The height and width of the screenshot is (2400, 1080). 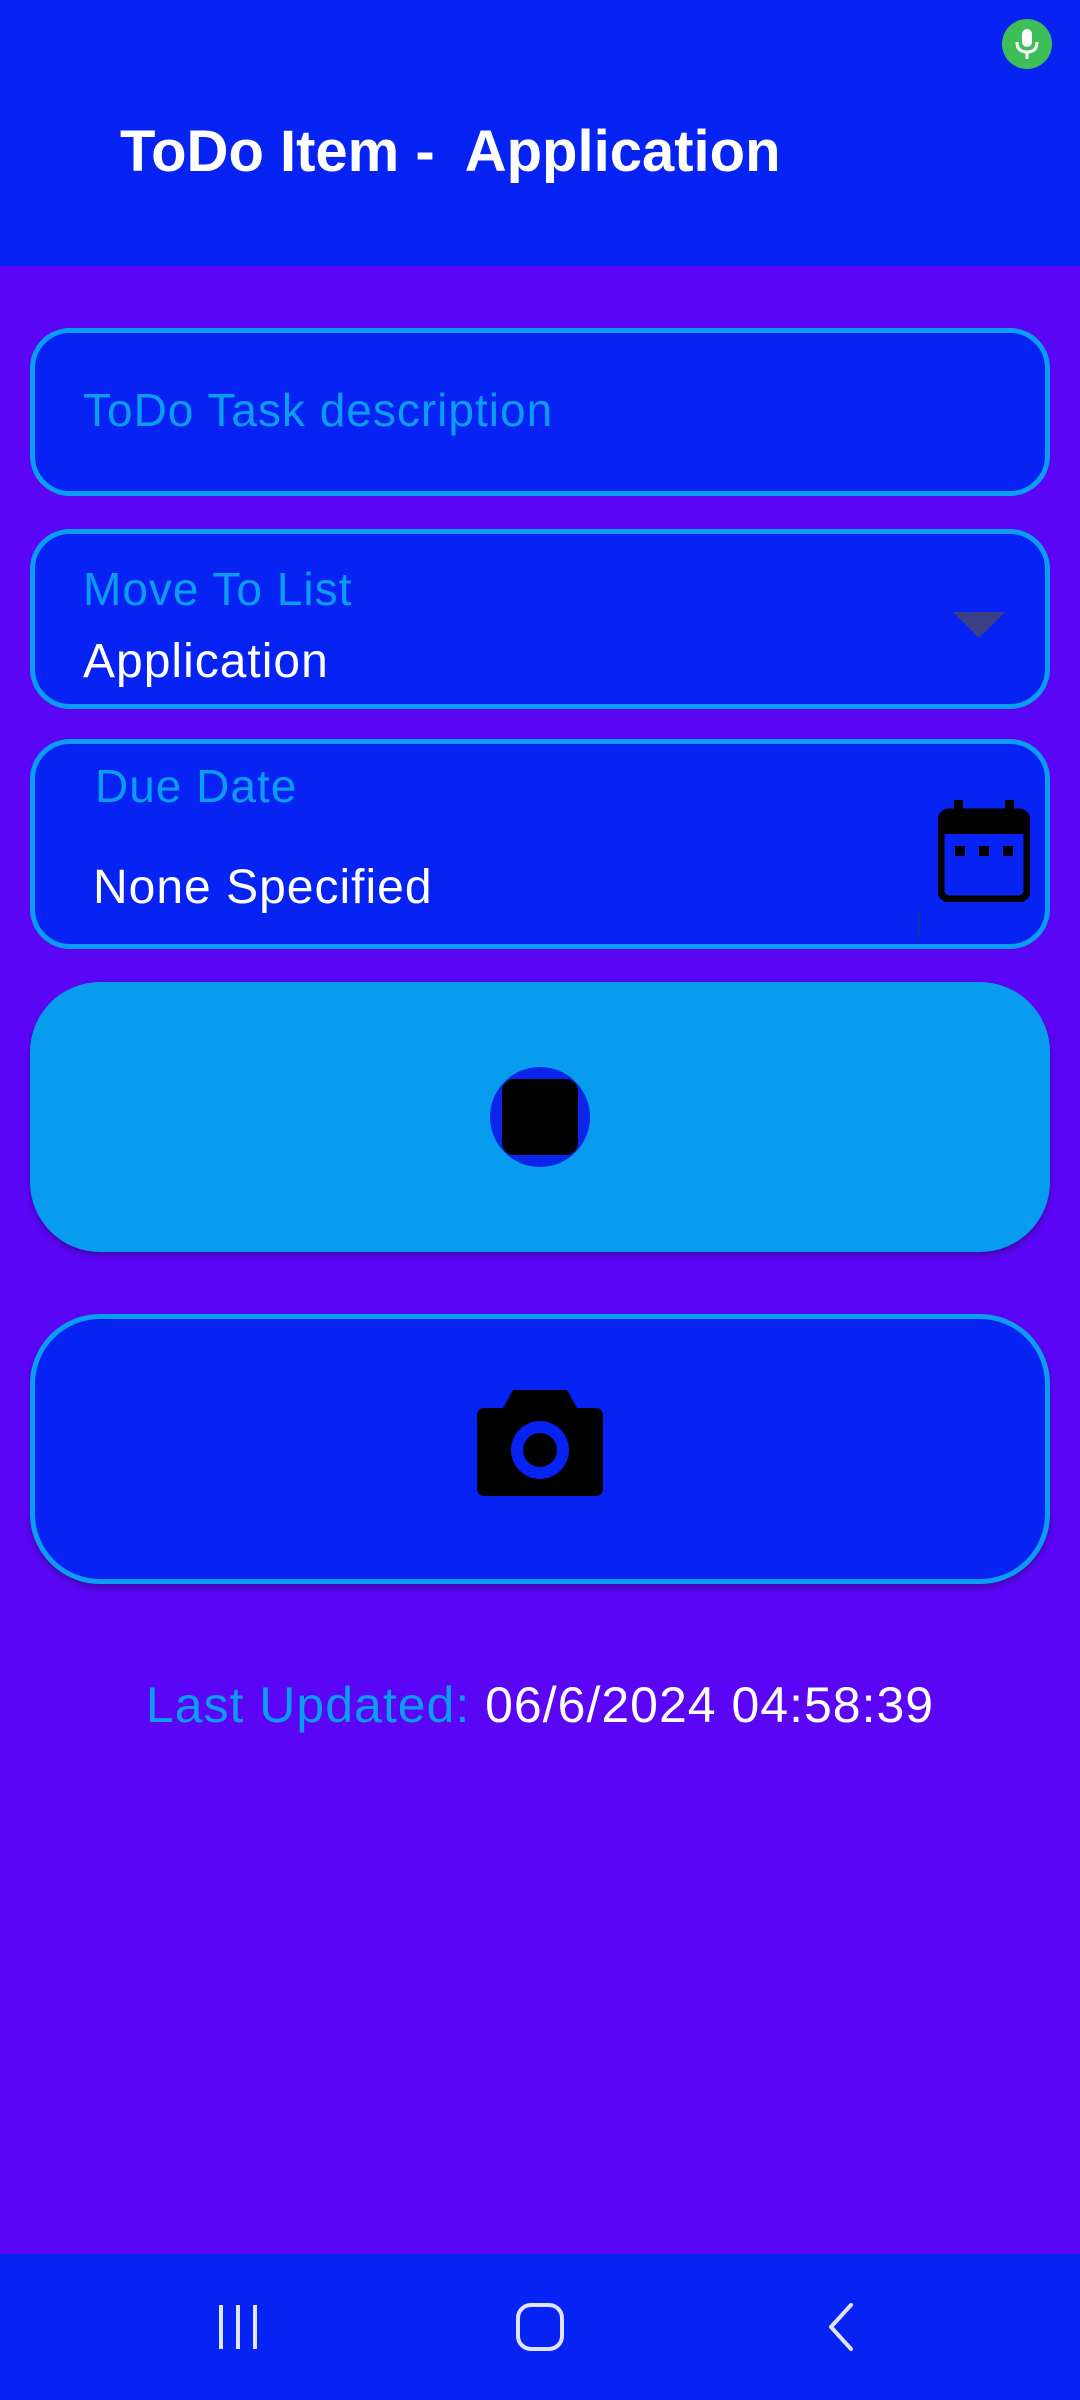 I want to click on due-date-value: None Specified, so click(x=263, y=887).